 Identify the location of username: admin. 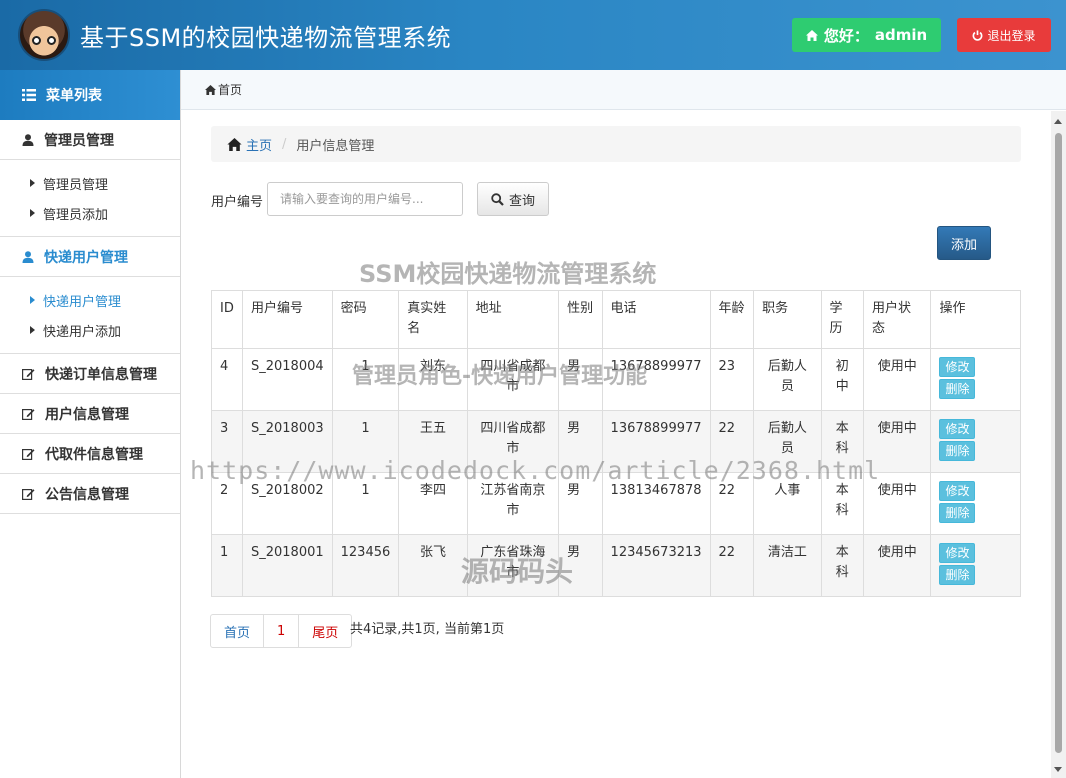
(901, 35).